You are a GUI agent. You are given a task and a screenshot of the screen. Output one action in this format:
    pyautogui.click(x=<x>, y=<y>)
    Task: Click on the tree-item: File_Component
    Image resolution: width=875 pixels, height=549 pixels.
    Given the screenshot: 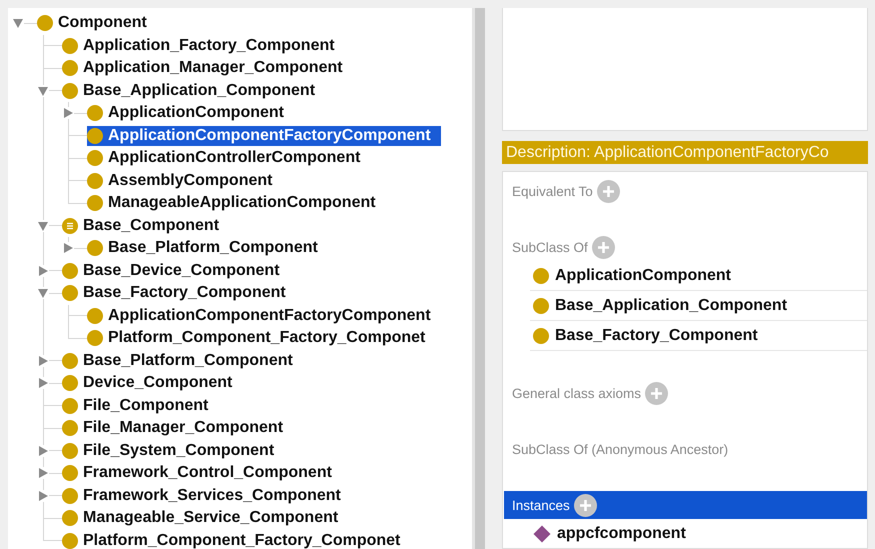 What is the action you would take?
    pyautogui.click(x=140, y=406)
    